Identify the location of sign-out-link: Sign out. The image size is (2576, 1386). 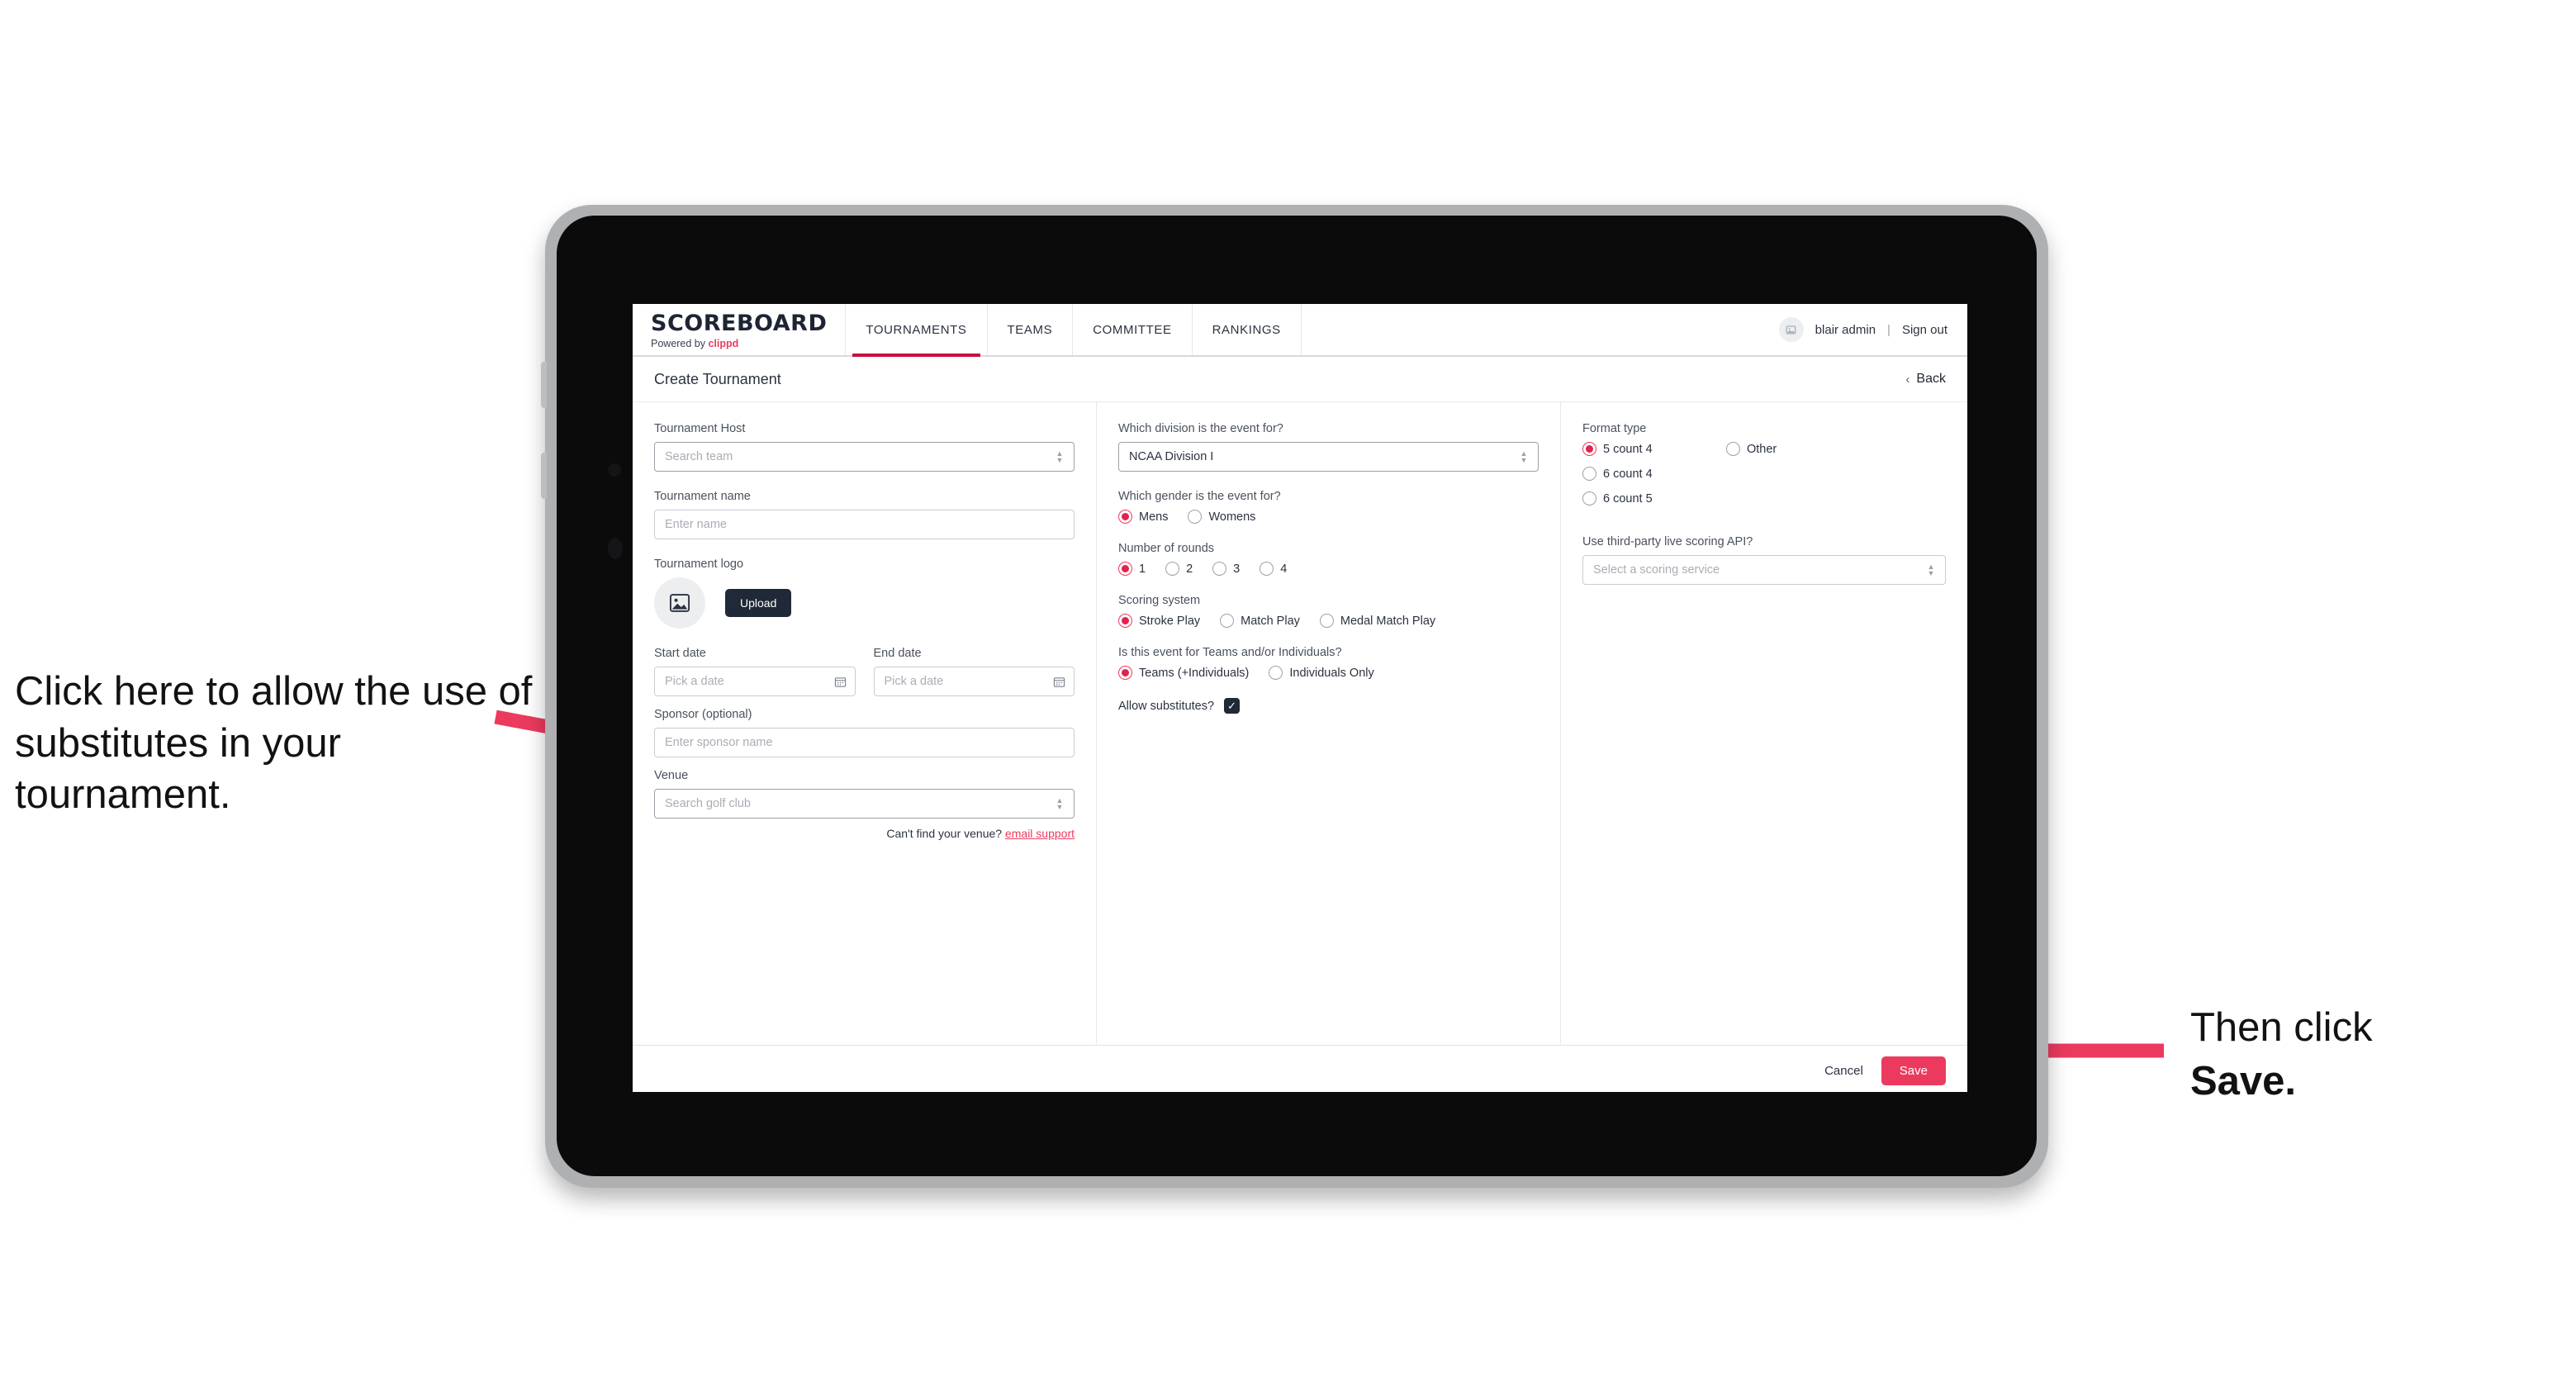
(1925, 330).